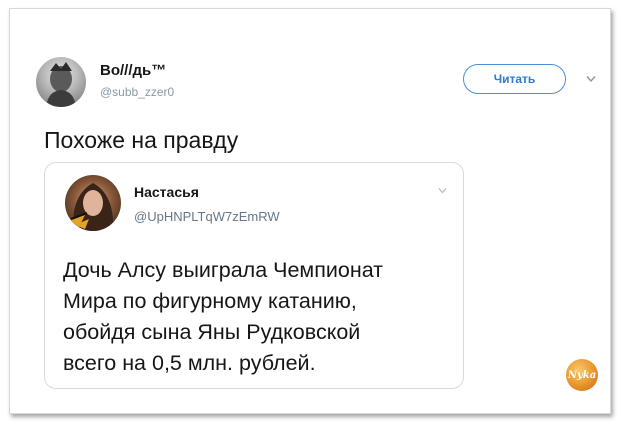 The width and height of the screenshot is (621, 426). What do you see at coordinates (166, 192) in the screenshot?
I see `quoted-author-name: Настасья` at bounding box center [166, 192].